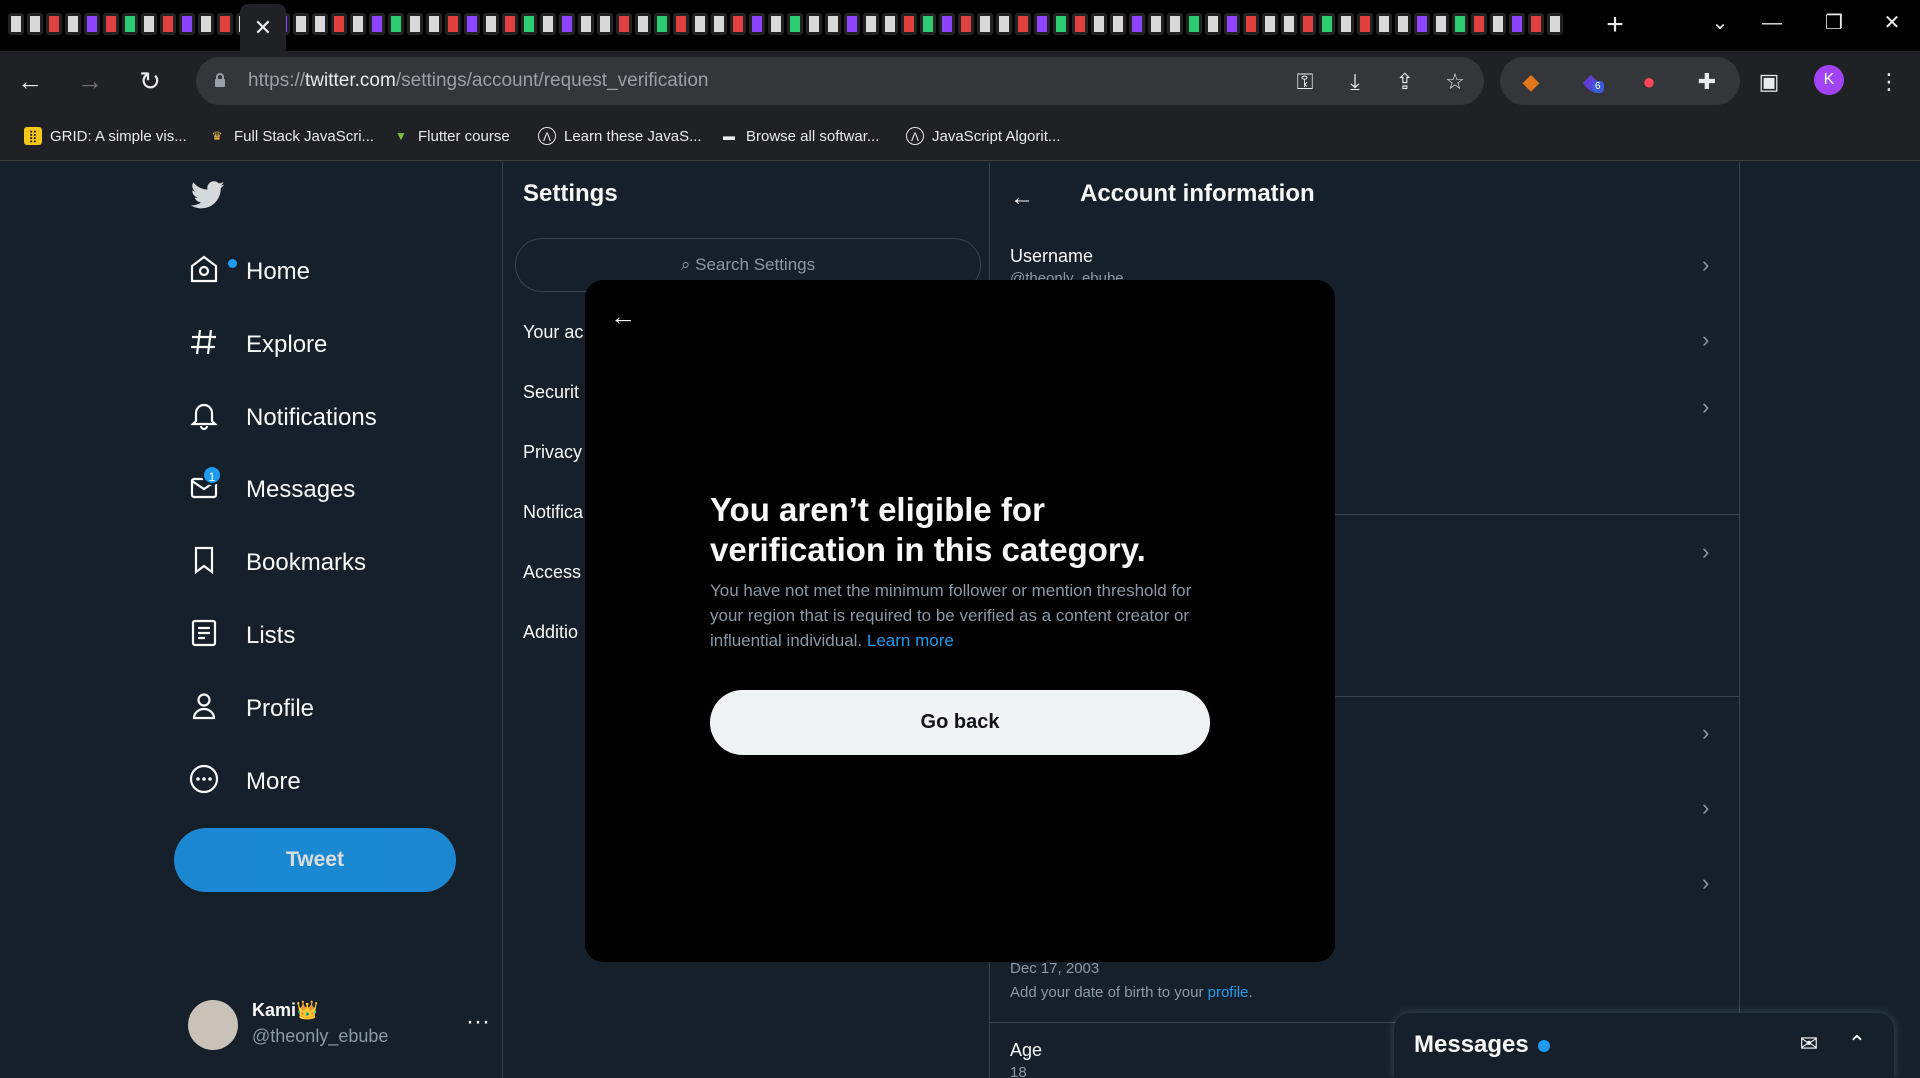 The height and width of the screenshot is (1078, 1920). Describe the element at coordinates (1455, 82) in the screenshot. I see `star-icon: ☆` at that location.